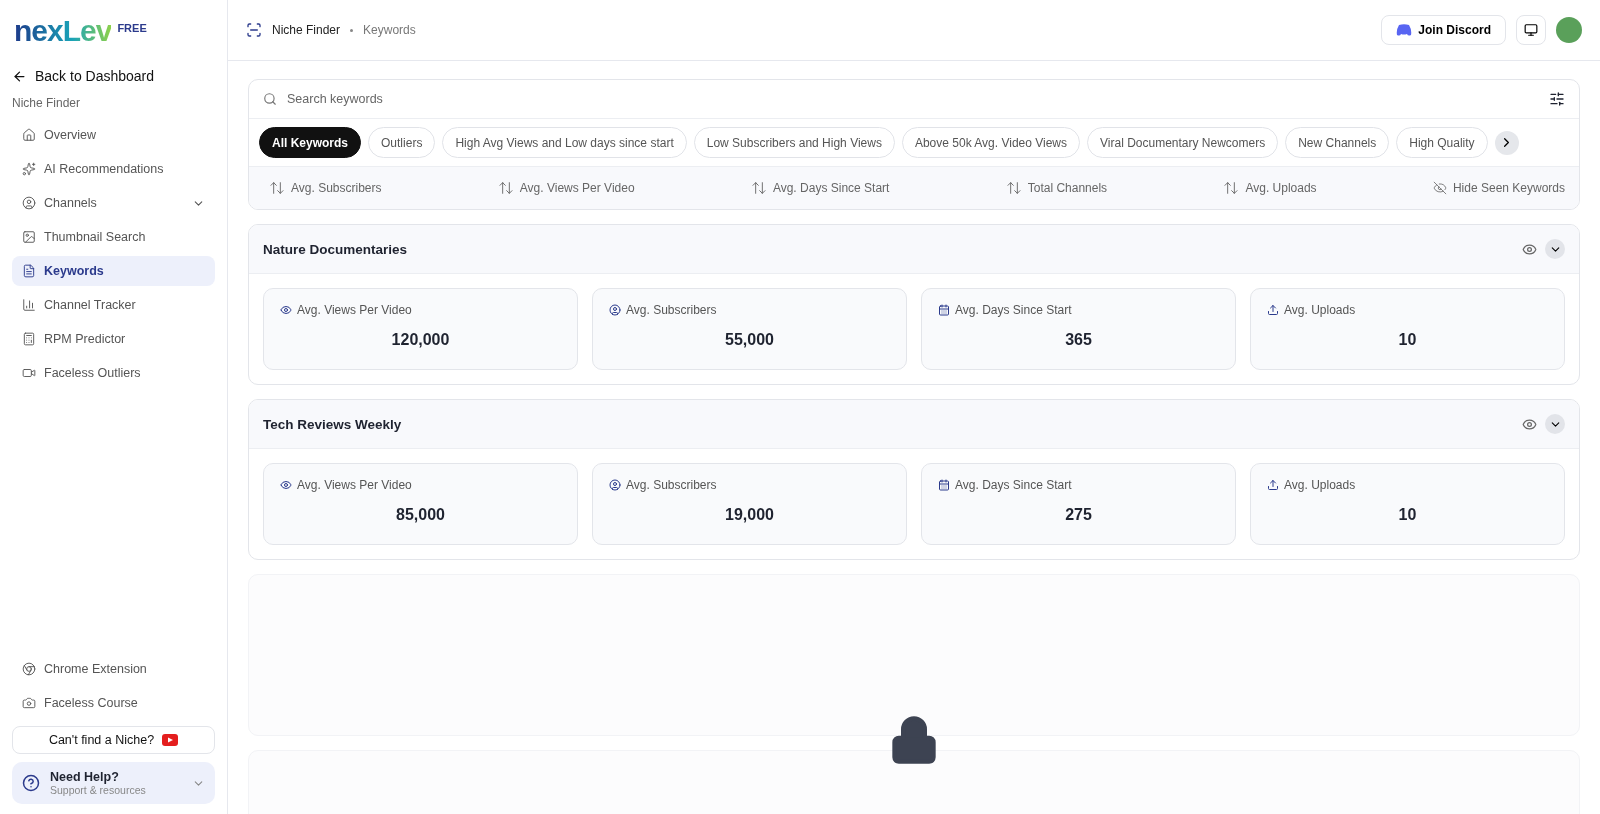 Image resolution: width=1600 pixels, height=814 pixels. Describe the element at coordinates (1078, 340) in the screenshot. I see `stat-value: 365` at that location.